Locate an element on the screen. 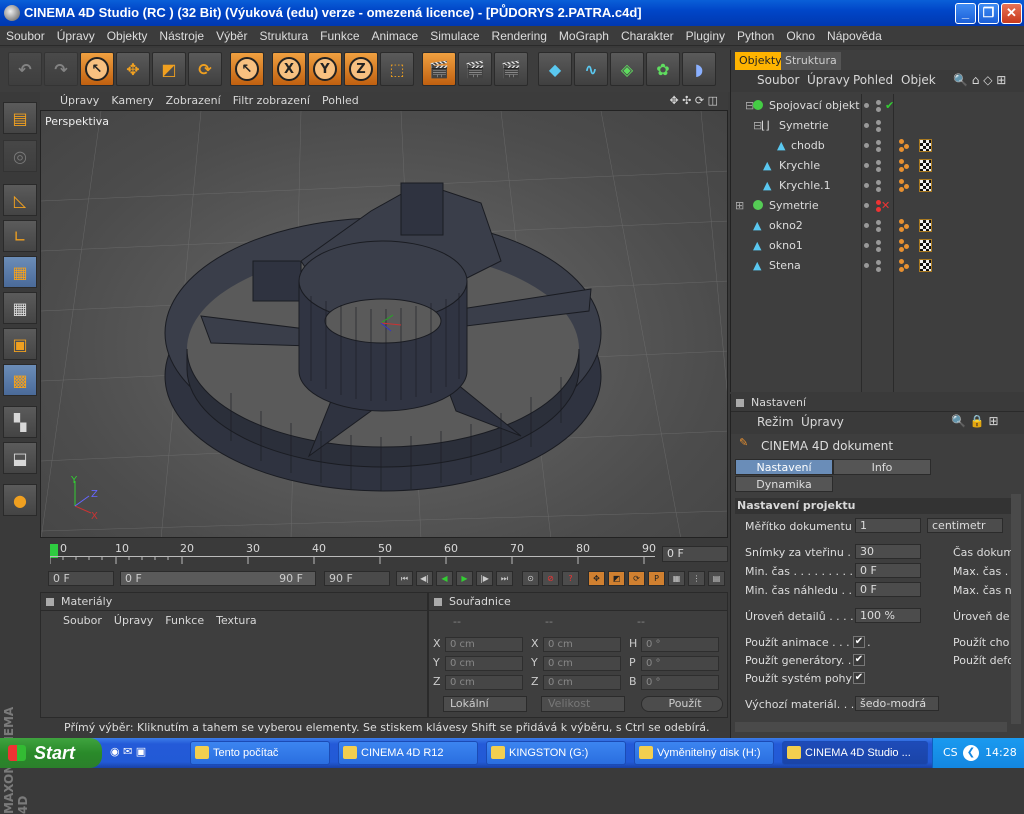 The width and height of the screenshot is (1024, 814). tab-struktura: Struktura is located at coordinates (811, 61).